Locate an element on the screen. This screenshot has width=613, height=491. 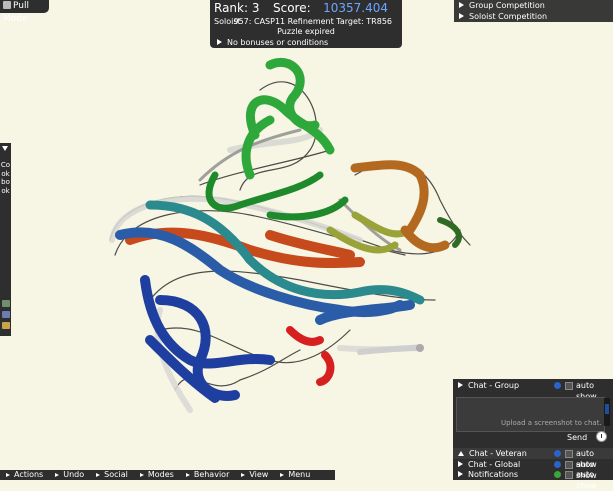
bottom-menu-bar: Actions Undo Social Modes Behavior View Menu is located at coordinates (167, 475).